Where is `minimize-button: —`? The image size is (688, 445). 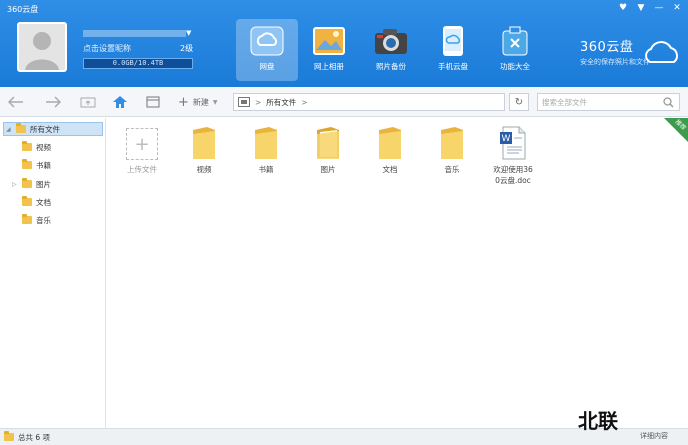
minimize-button: — is located at coordinates (659, 8).